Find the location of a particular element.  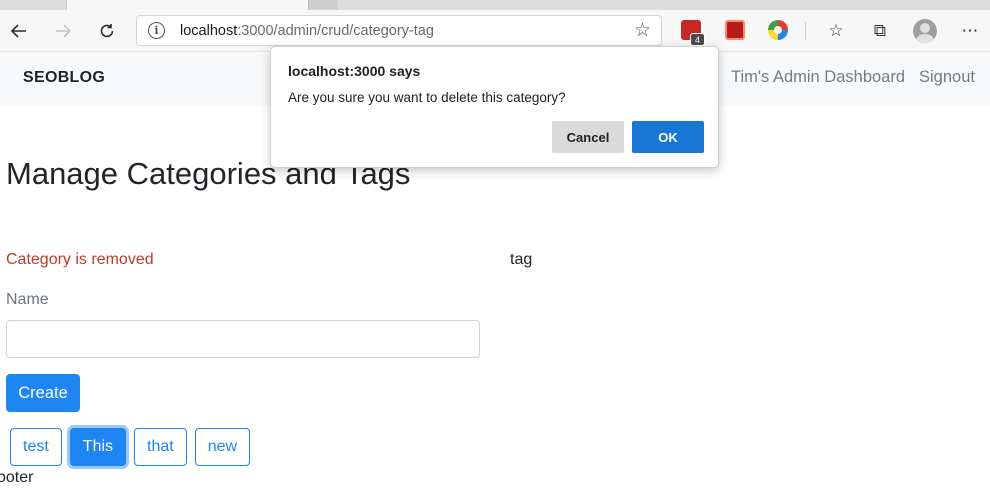

address-url: localhost:3000/admin/crud/category-tag is located at coordinates (307, 31).